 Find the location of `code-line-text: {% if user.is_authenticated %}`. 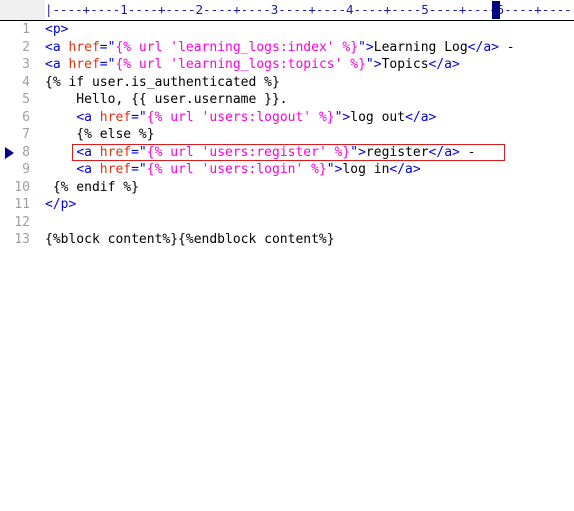

code-line-text: {% if user.is_authenticated %} is located at coordinates (162, 83).